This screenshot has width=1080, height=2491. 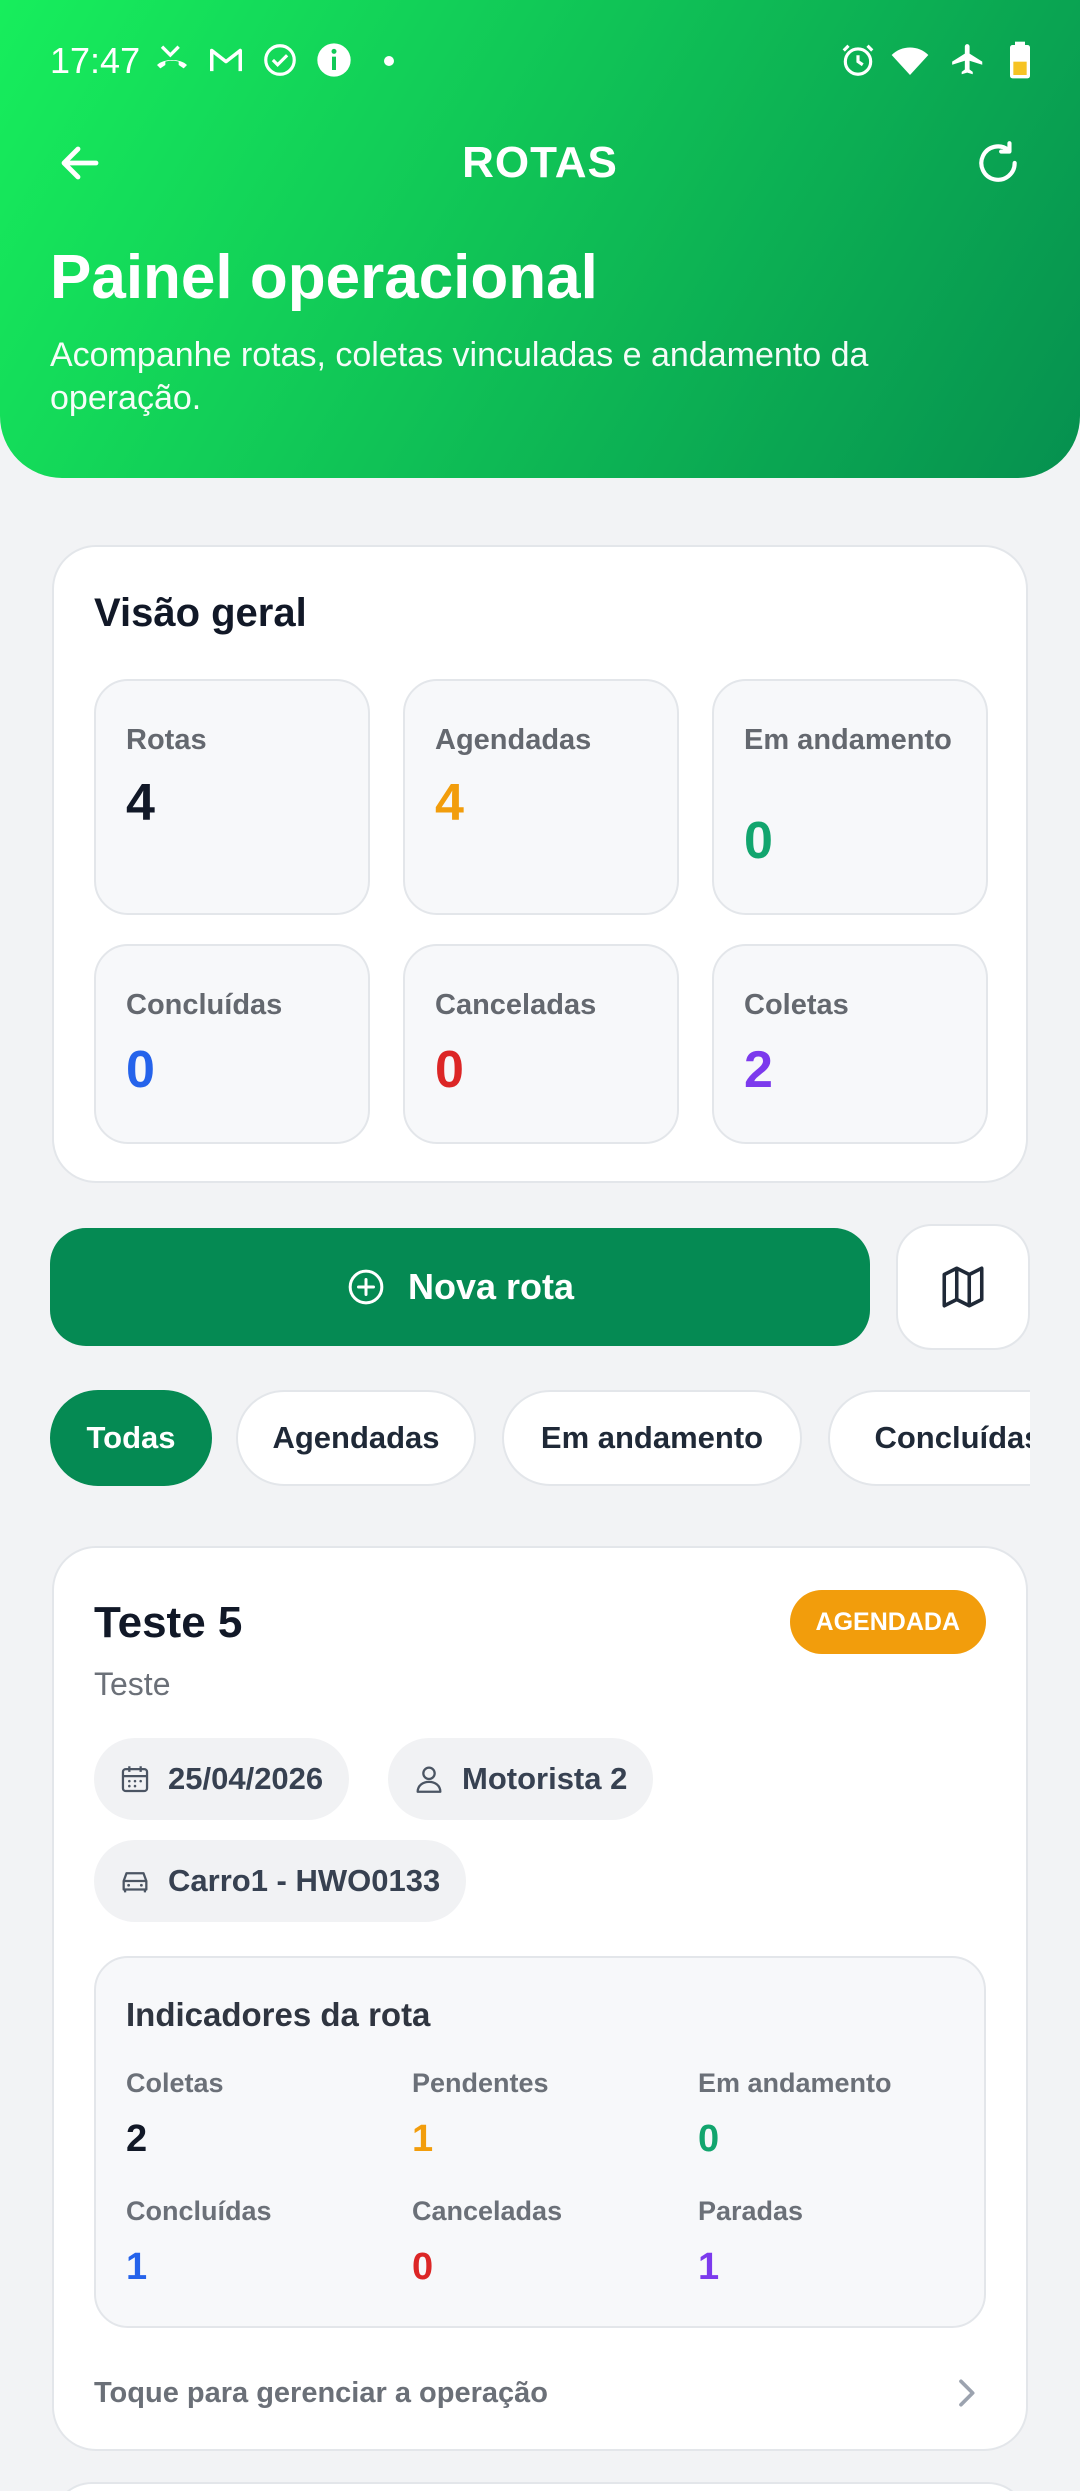 I want to click on route-driver-pill: Motorista 2, so click(x=521, y=1779).